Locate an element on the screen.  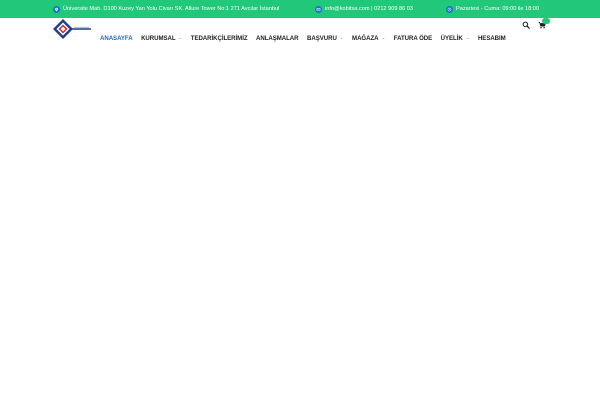
nav-item-label: BAŞVURU is located at coordinates (322, 38).